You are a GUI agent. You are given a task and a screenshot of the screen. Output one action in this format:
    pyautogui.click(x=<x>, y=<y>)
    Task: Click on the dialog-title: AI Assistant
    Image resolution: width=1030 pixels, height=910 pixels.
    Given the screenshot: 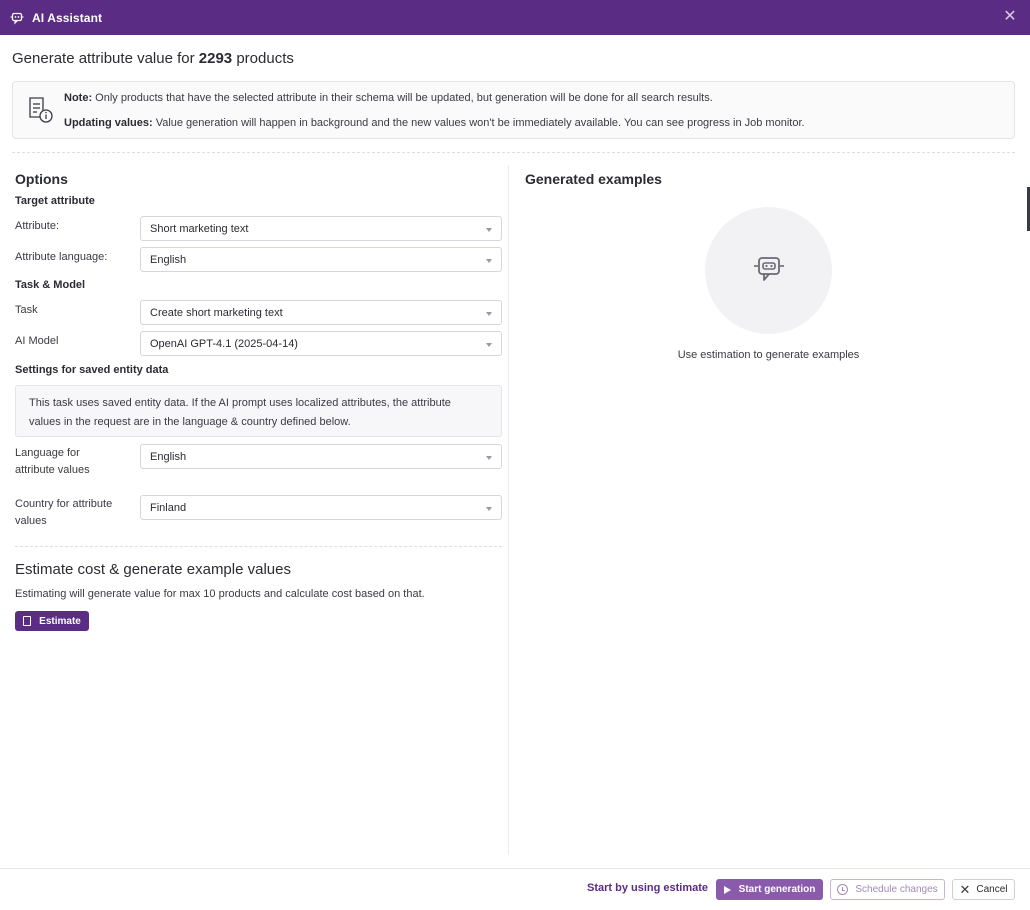 What is the action you would take?
    pyautogui.click(x=67, y=17)
    